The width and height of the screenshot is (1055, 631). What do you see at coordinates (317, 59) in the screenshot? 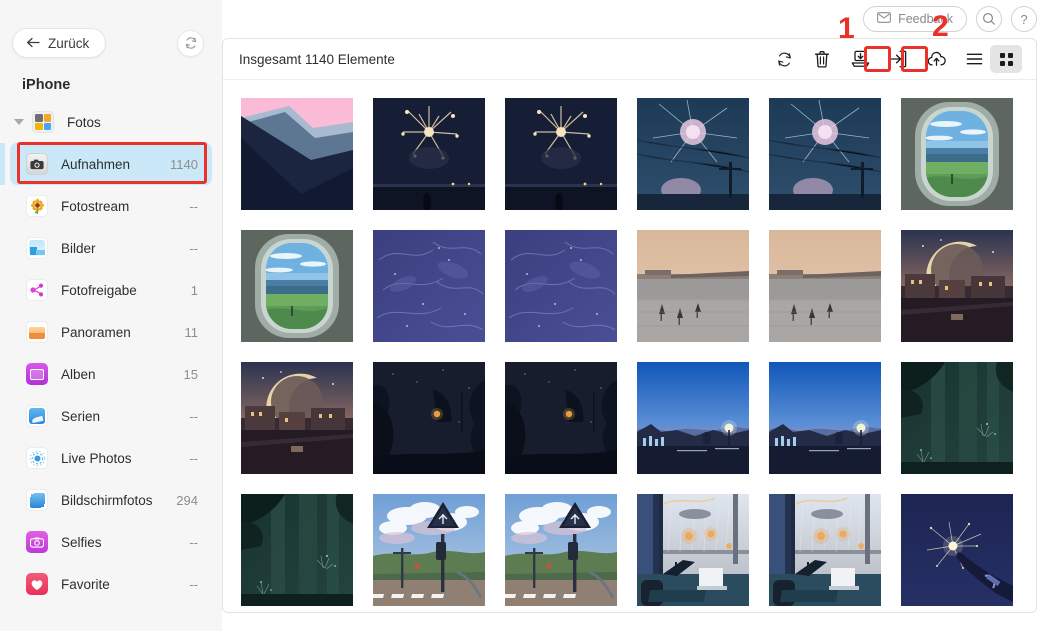
I see `page-title: Insgesamt 1140 Elemente` at bounding box center [317, 59].